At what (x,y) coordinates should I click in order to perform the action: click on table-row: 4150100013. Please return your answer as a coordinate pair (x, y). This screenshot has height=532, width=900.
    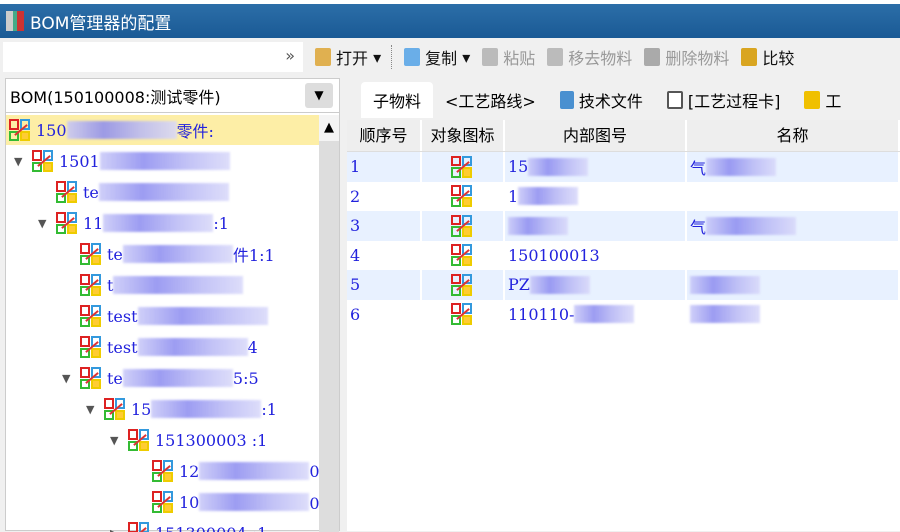
    Looking at the image, I should click on (623, 256).